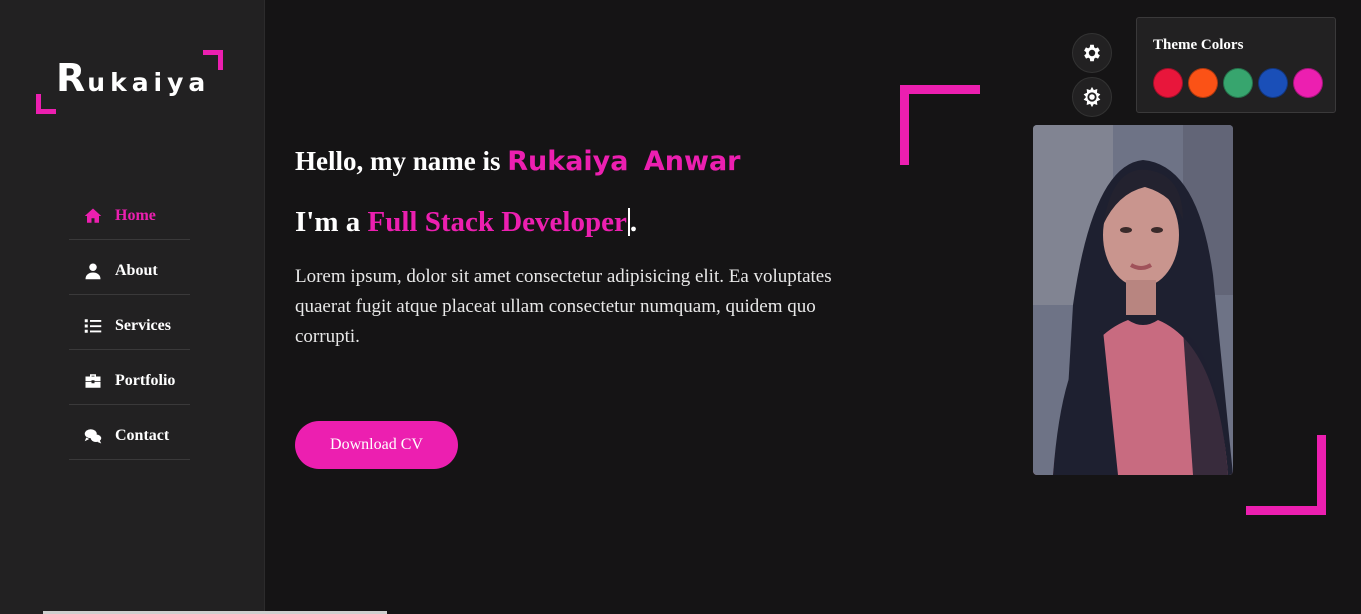  I want to click on gear-icon, so click(1092, 53).